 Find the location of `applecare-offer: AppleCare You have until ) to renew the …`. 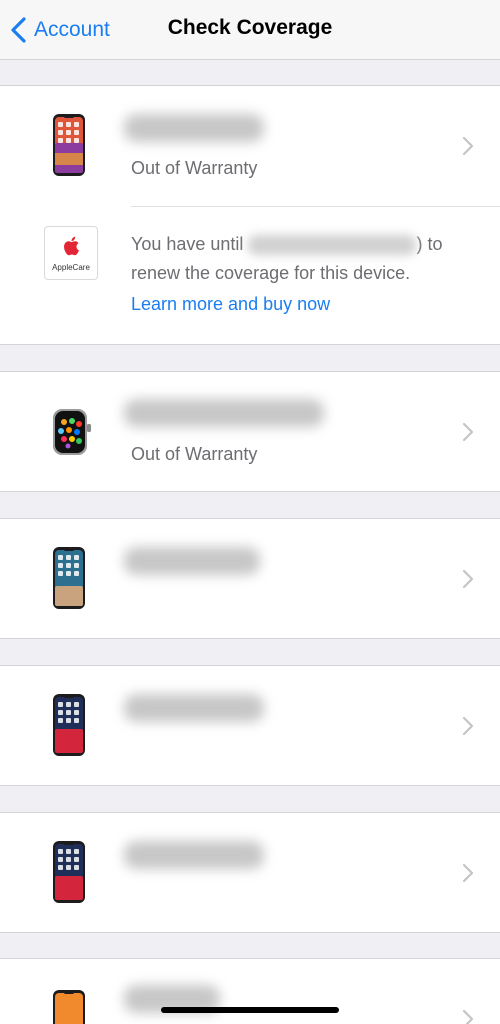

applecare-offer: AppleCare You have until ) to renew the … is located at coordinates (250, 276).